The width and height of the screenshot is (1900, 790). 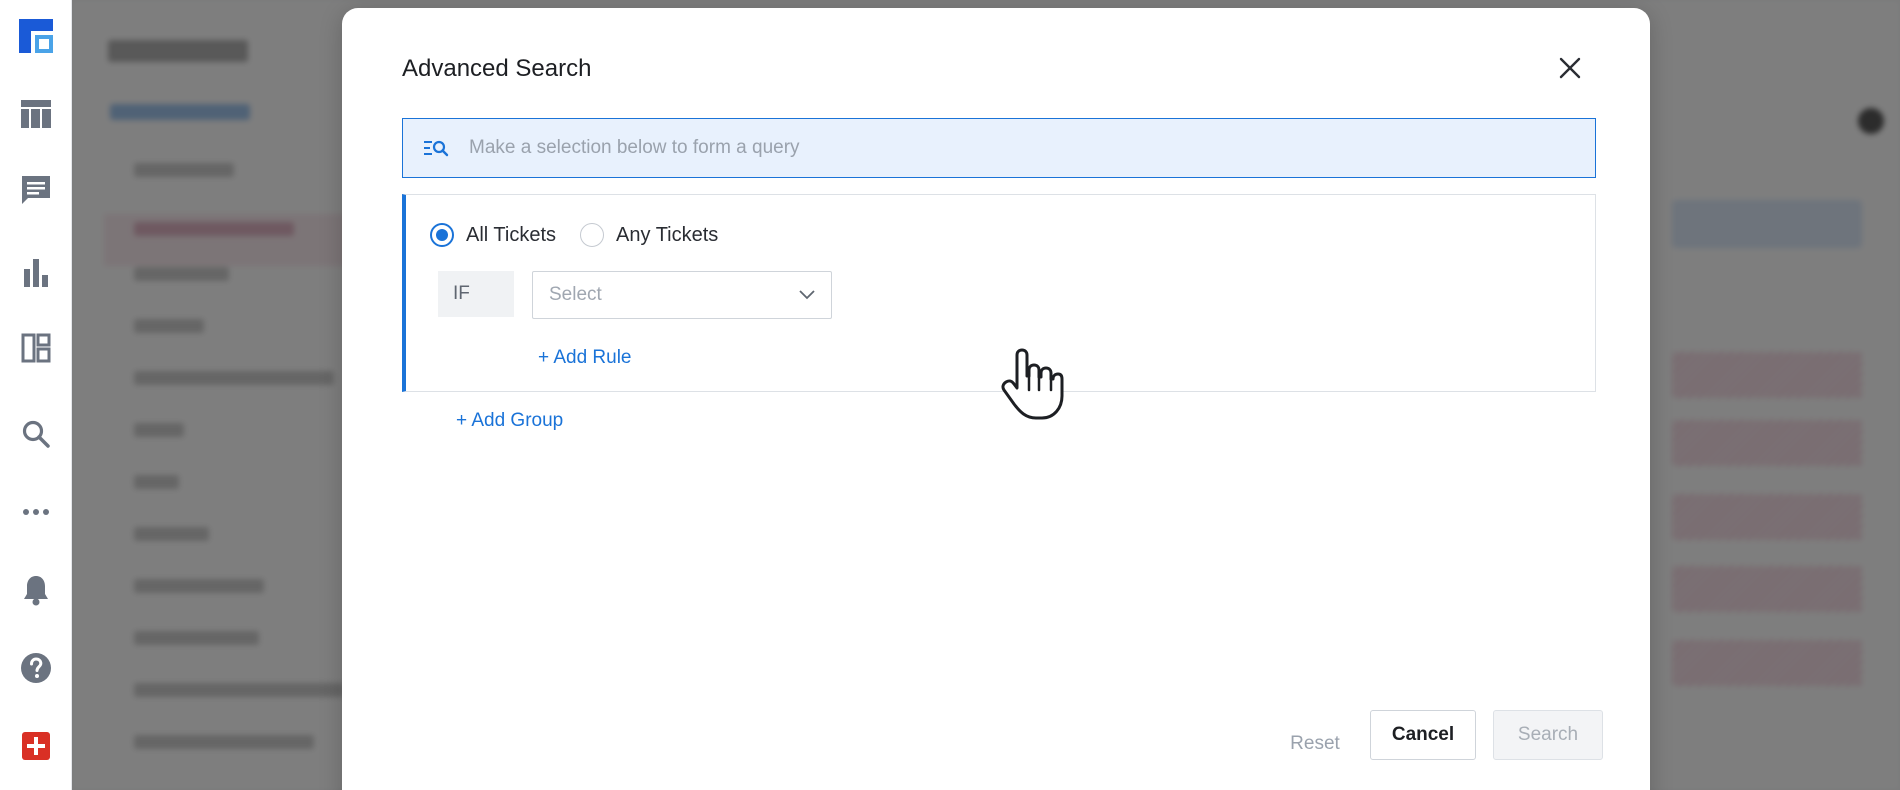 I want to click on close-icon, so click(x=1570, y=68).